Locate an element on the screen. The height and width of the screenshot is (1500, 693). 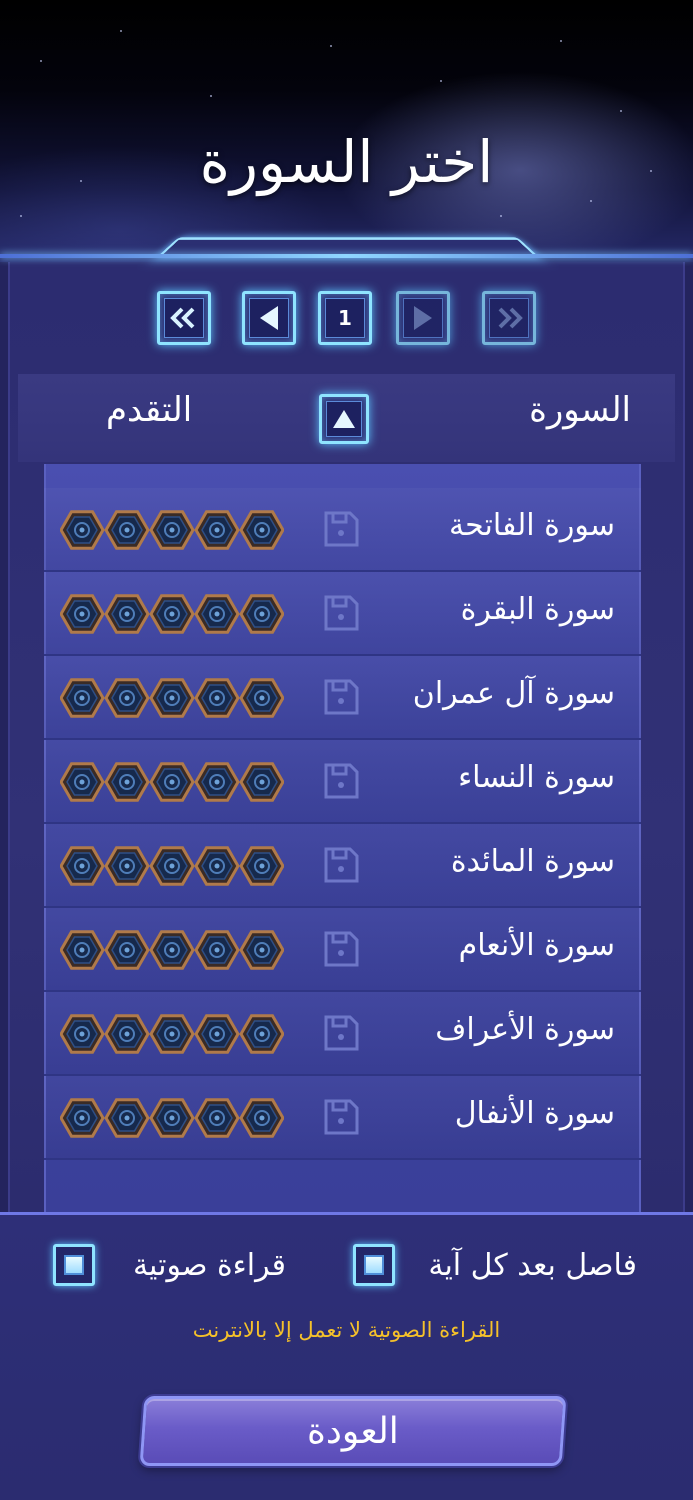
separator-checkbox is located at coordinates (374, 1265).